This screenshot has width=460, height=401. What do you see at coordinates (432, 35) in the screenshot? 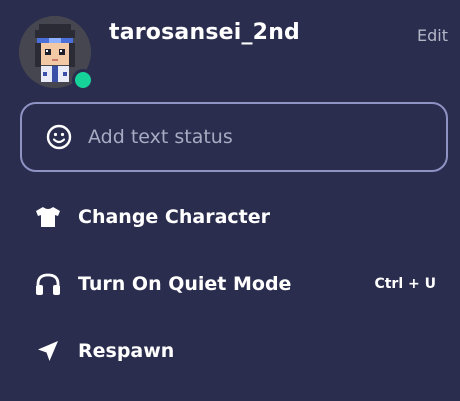
I see `edit-profile-link: Edit` at bounding box center [432, 35].